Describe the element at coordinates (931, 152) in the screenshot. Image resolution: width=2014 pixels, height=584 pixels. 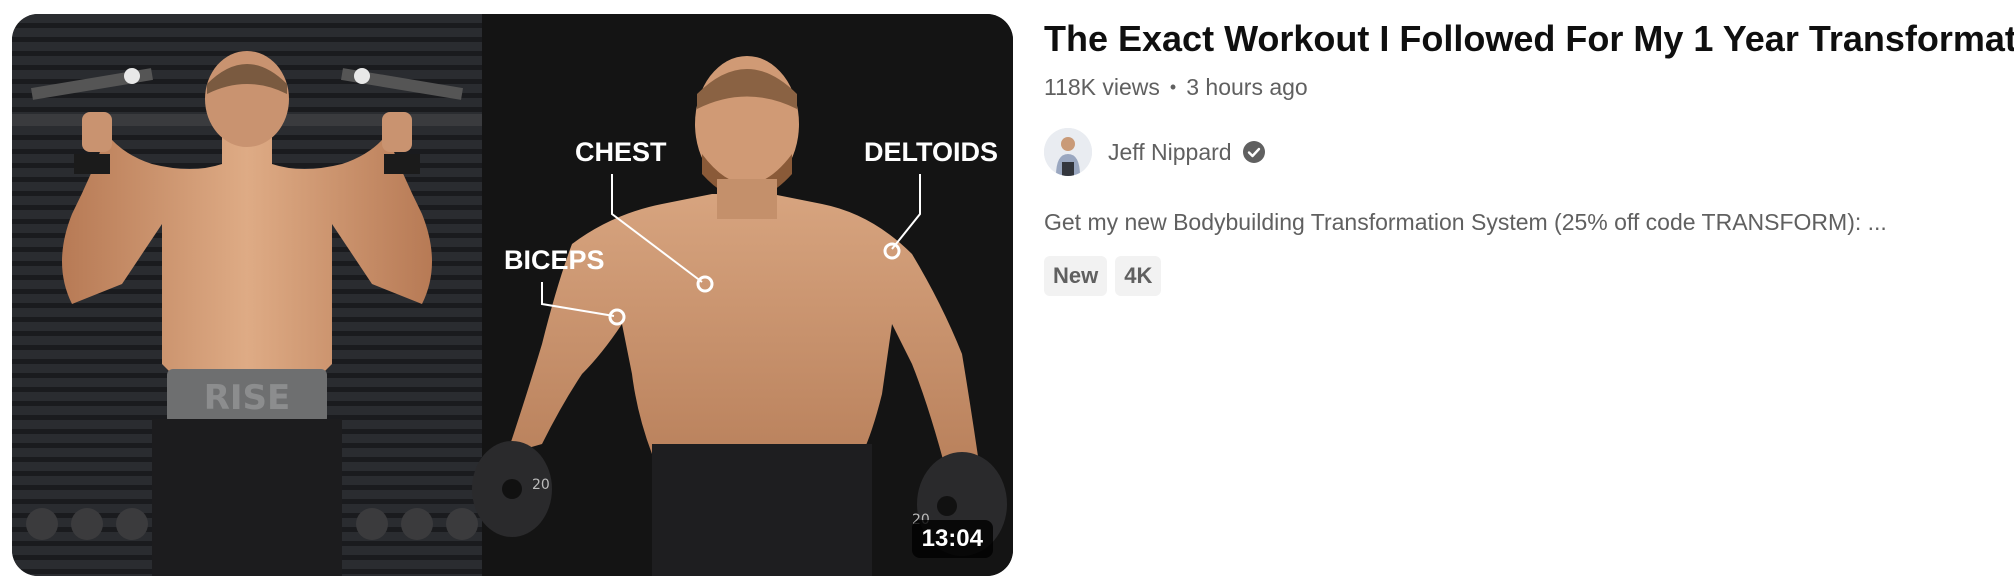
I see `deltoids-label: DELTOIDS` at that location.